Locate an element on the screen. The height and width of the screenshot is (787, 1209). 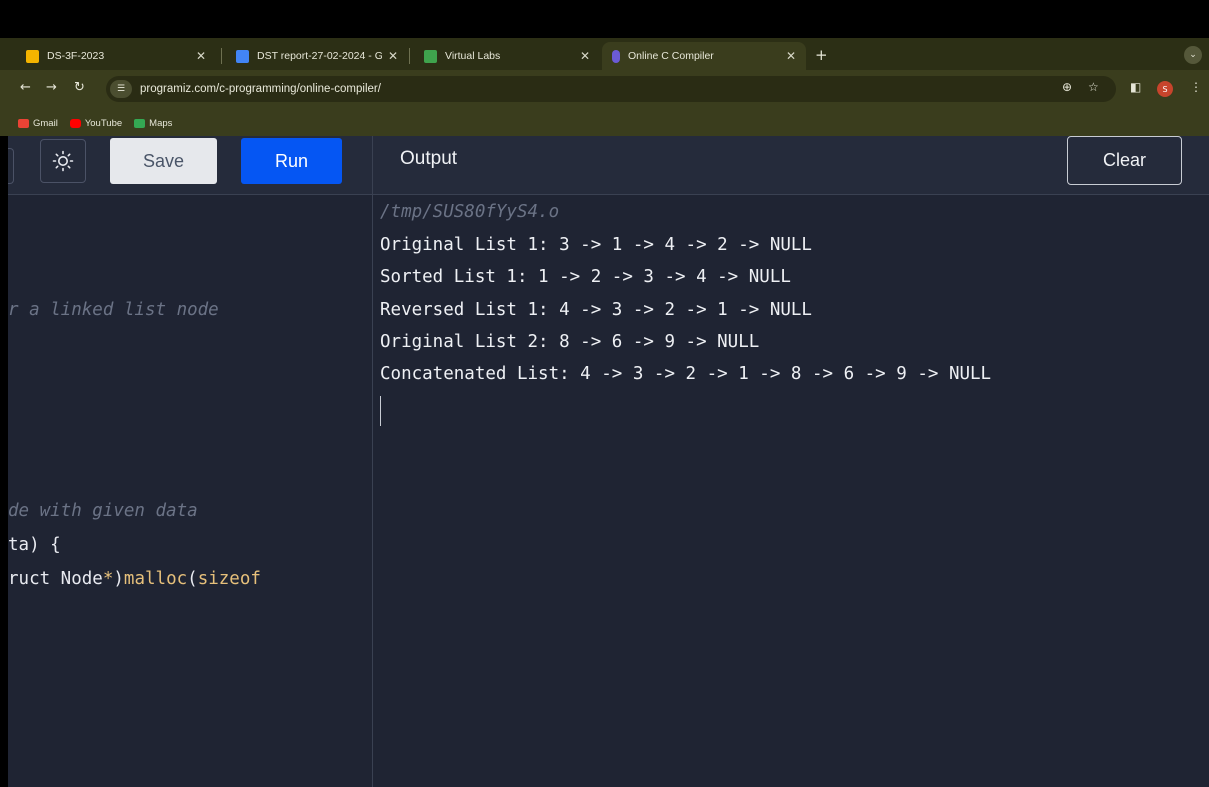
youtube-icon is located at coordinates (75, 123).